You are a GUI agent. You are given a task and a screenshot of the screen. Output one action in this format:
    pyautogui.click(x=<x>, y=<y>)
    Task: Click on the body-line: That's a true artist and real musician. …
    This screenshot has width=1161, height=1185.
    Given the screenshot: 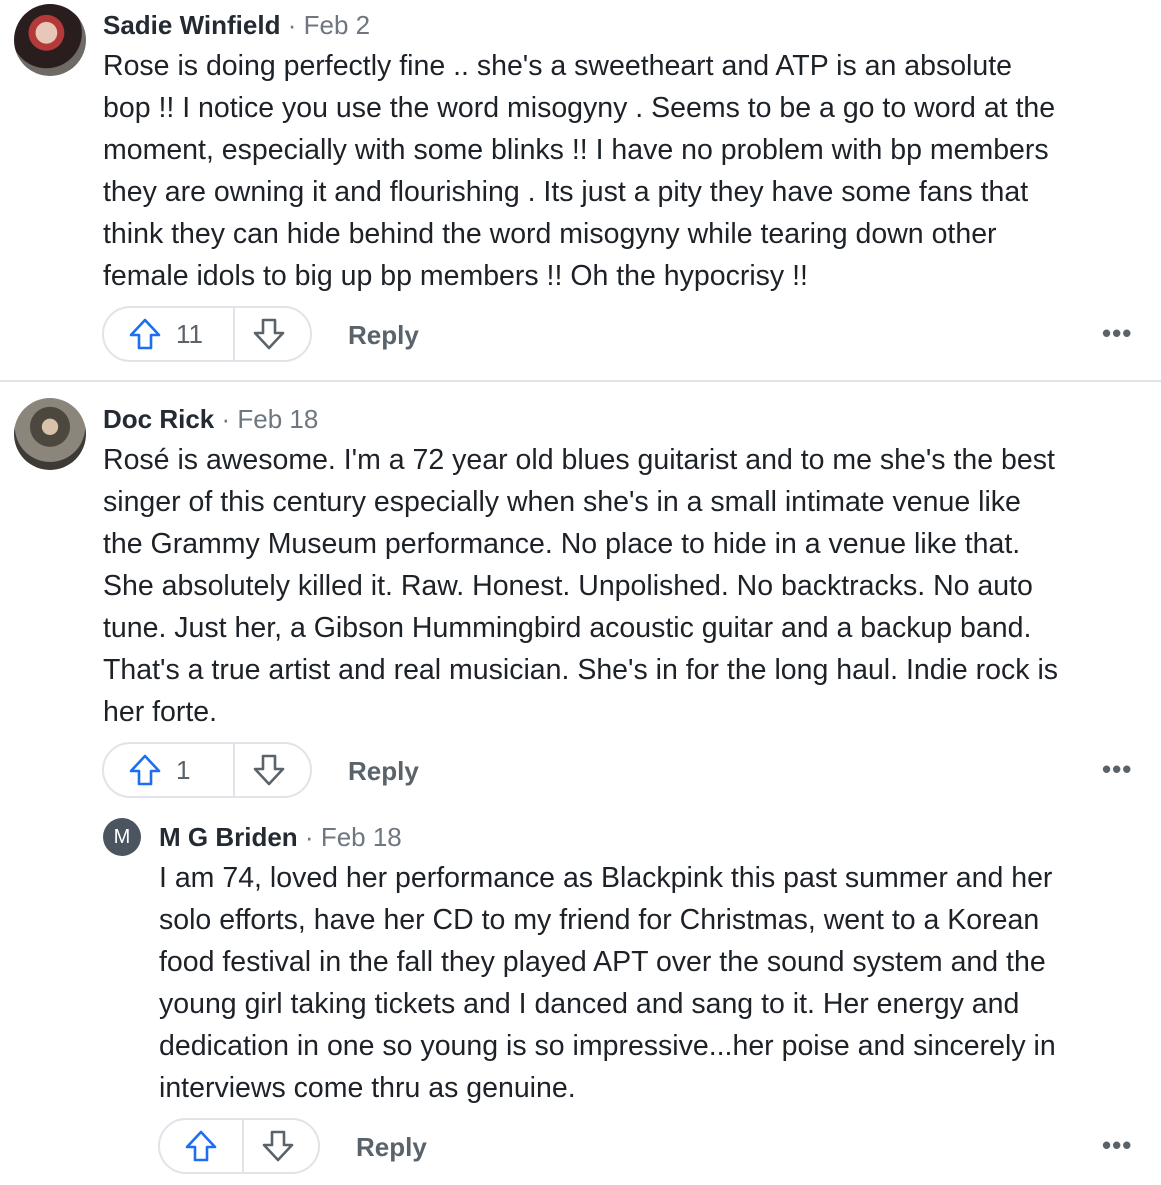 What is the action you would take?
    pyautogui.click(x=581, y=670)
    